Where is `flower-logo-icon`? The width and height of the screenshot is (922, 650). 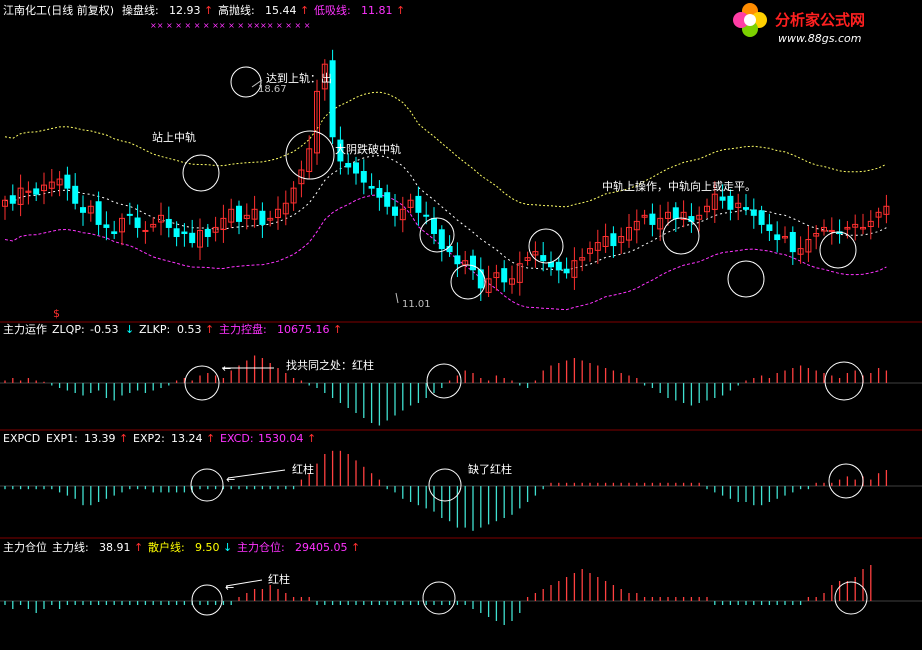
flower-logo-icon is located at coordinates (750, 20).